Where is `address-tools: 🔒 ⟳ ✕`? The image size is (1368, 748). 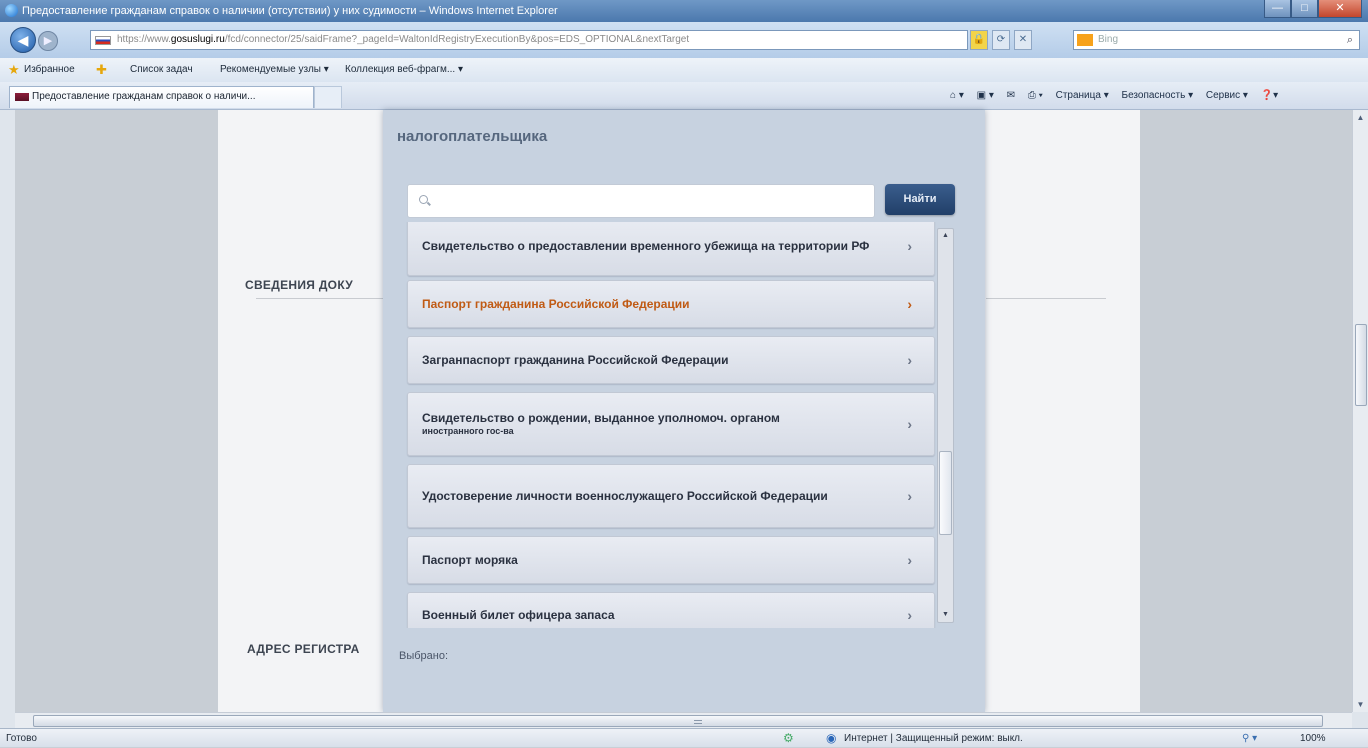 address-tools: 🔒 ⟳ ✕ is located at coordinates (1025, 40).